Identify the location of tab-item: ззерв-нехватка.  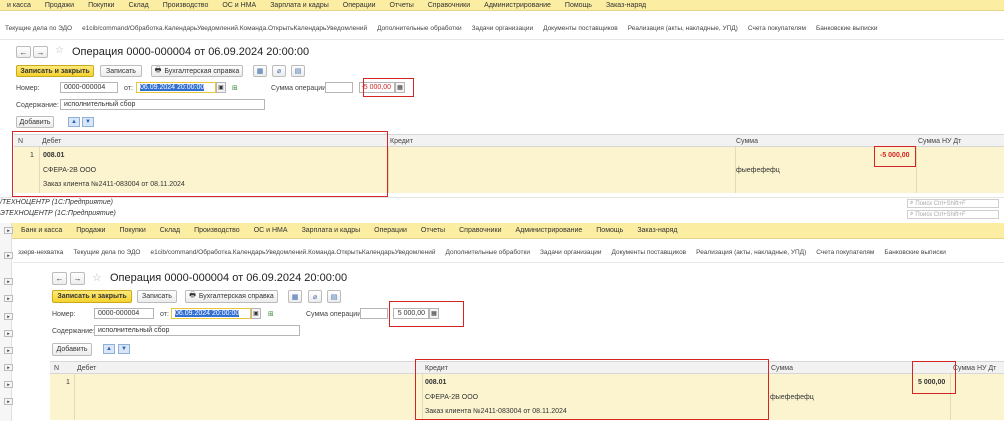
(40, 252).